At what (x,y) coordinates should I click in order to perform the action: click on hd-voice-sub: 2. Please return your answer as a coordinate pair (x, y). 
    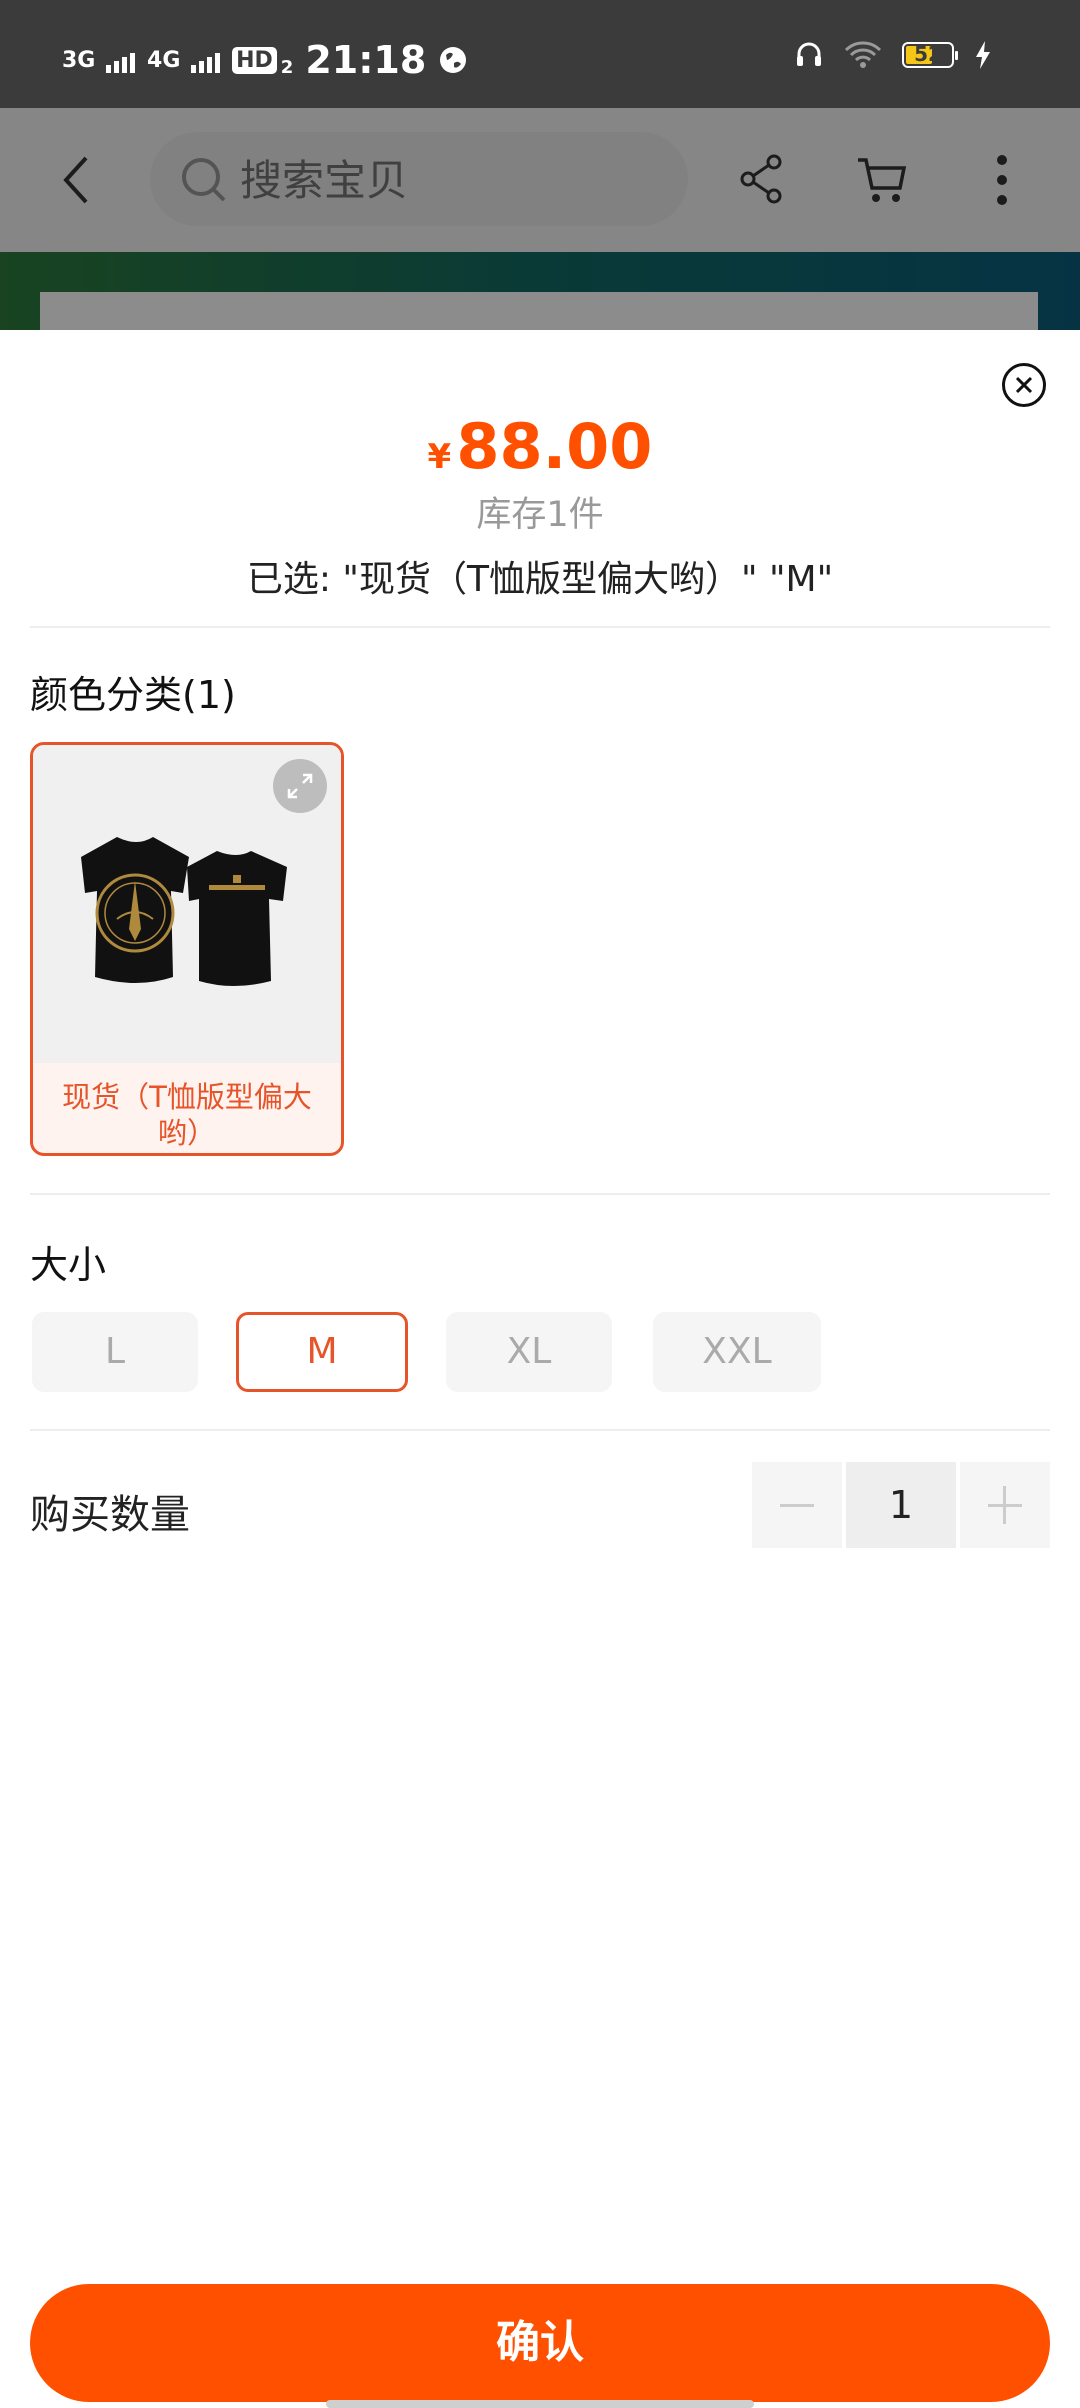
    Looking at the image, I should click on (287, 67).